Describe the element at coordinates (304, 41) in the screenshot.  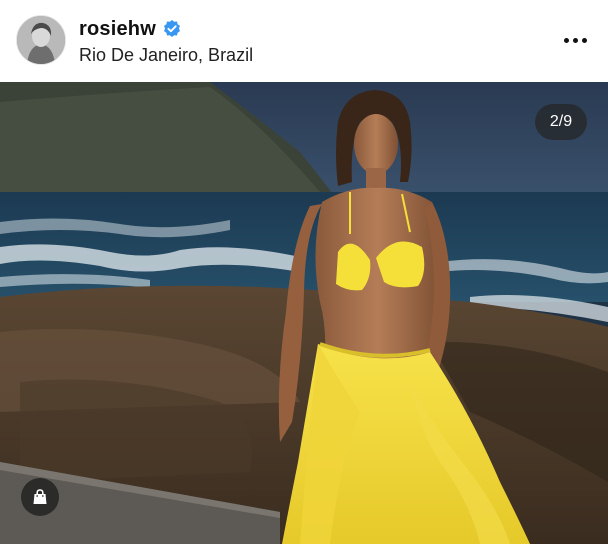
I see `post-header: rosiehw Rio De Janeiro, Brazil` at that location.